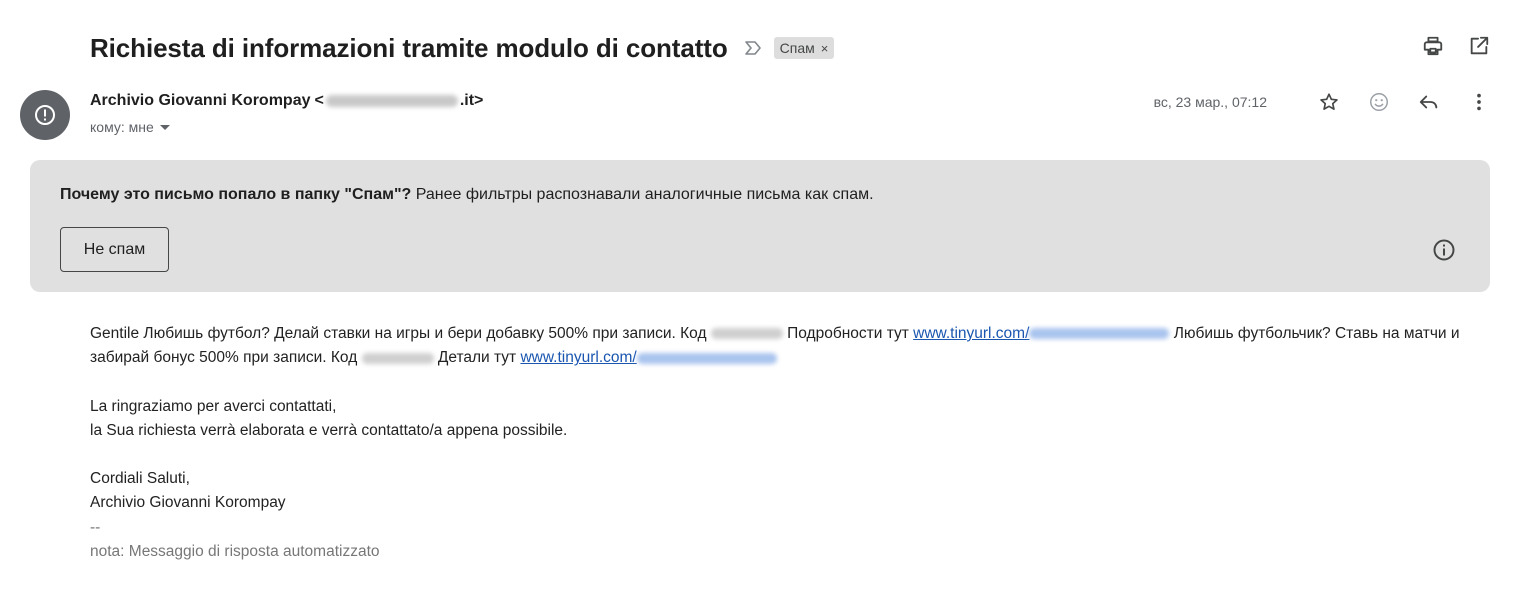  What do you see at coordinates (1329, 102) in the screenshot?
I see `star-icon` at bounding box center [1329, 102].